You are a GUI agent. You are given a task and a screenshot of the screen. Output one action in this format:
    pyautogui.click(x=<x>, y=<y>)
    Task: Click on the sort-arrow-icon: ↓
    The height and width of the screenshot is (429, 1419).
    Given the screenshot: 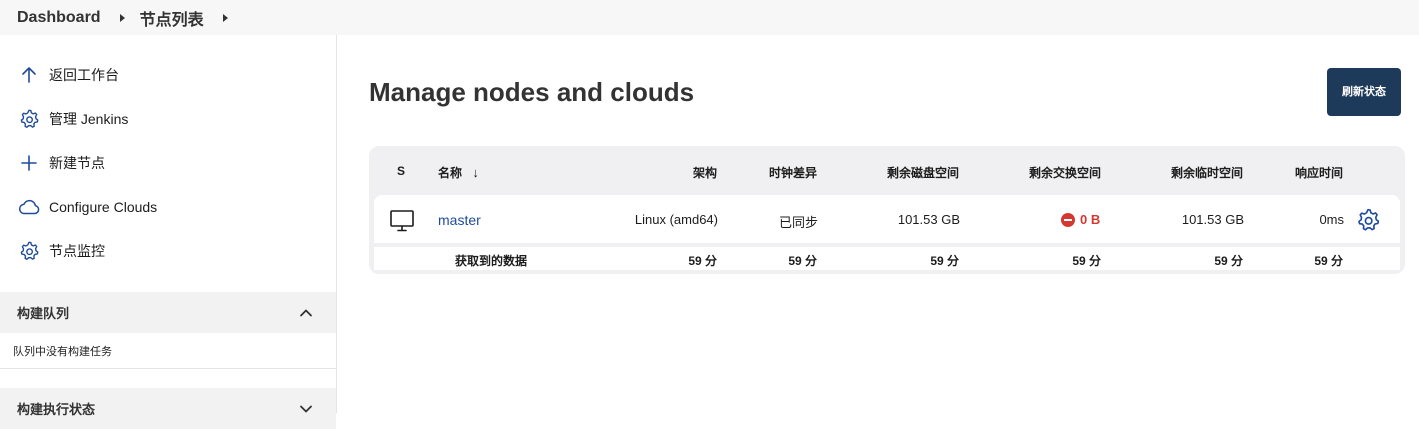 What is the action you would take?
    pyautogui.click(x=475, y=172)
    